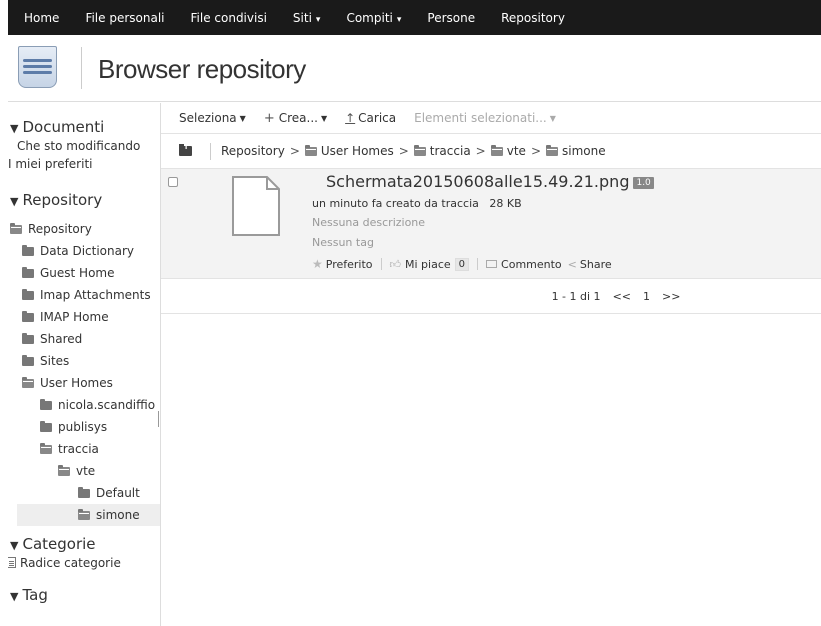 The image size is (821, 626). What do you see at coordinates (210, 151) in the screenshot?
I see `path-divider` at bounding box center [210, 151].